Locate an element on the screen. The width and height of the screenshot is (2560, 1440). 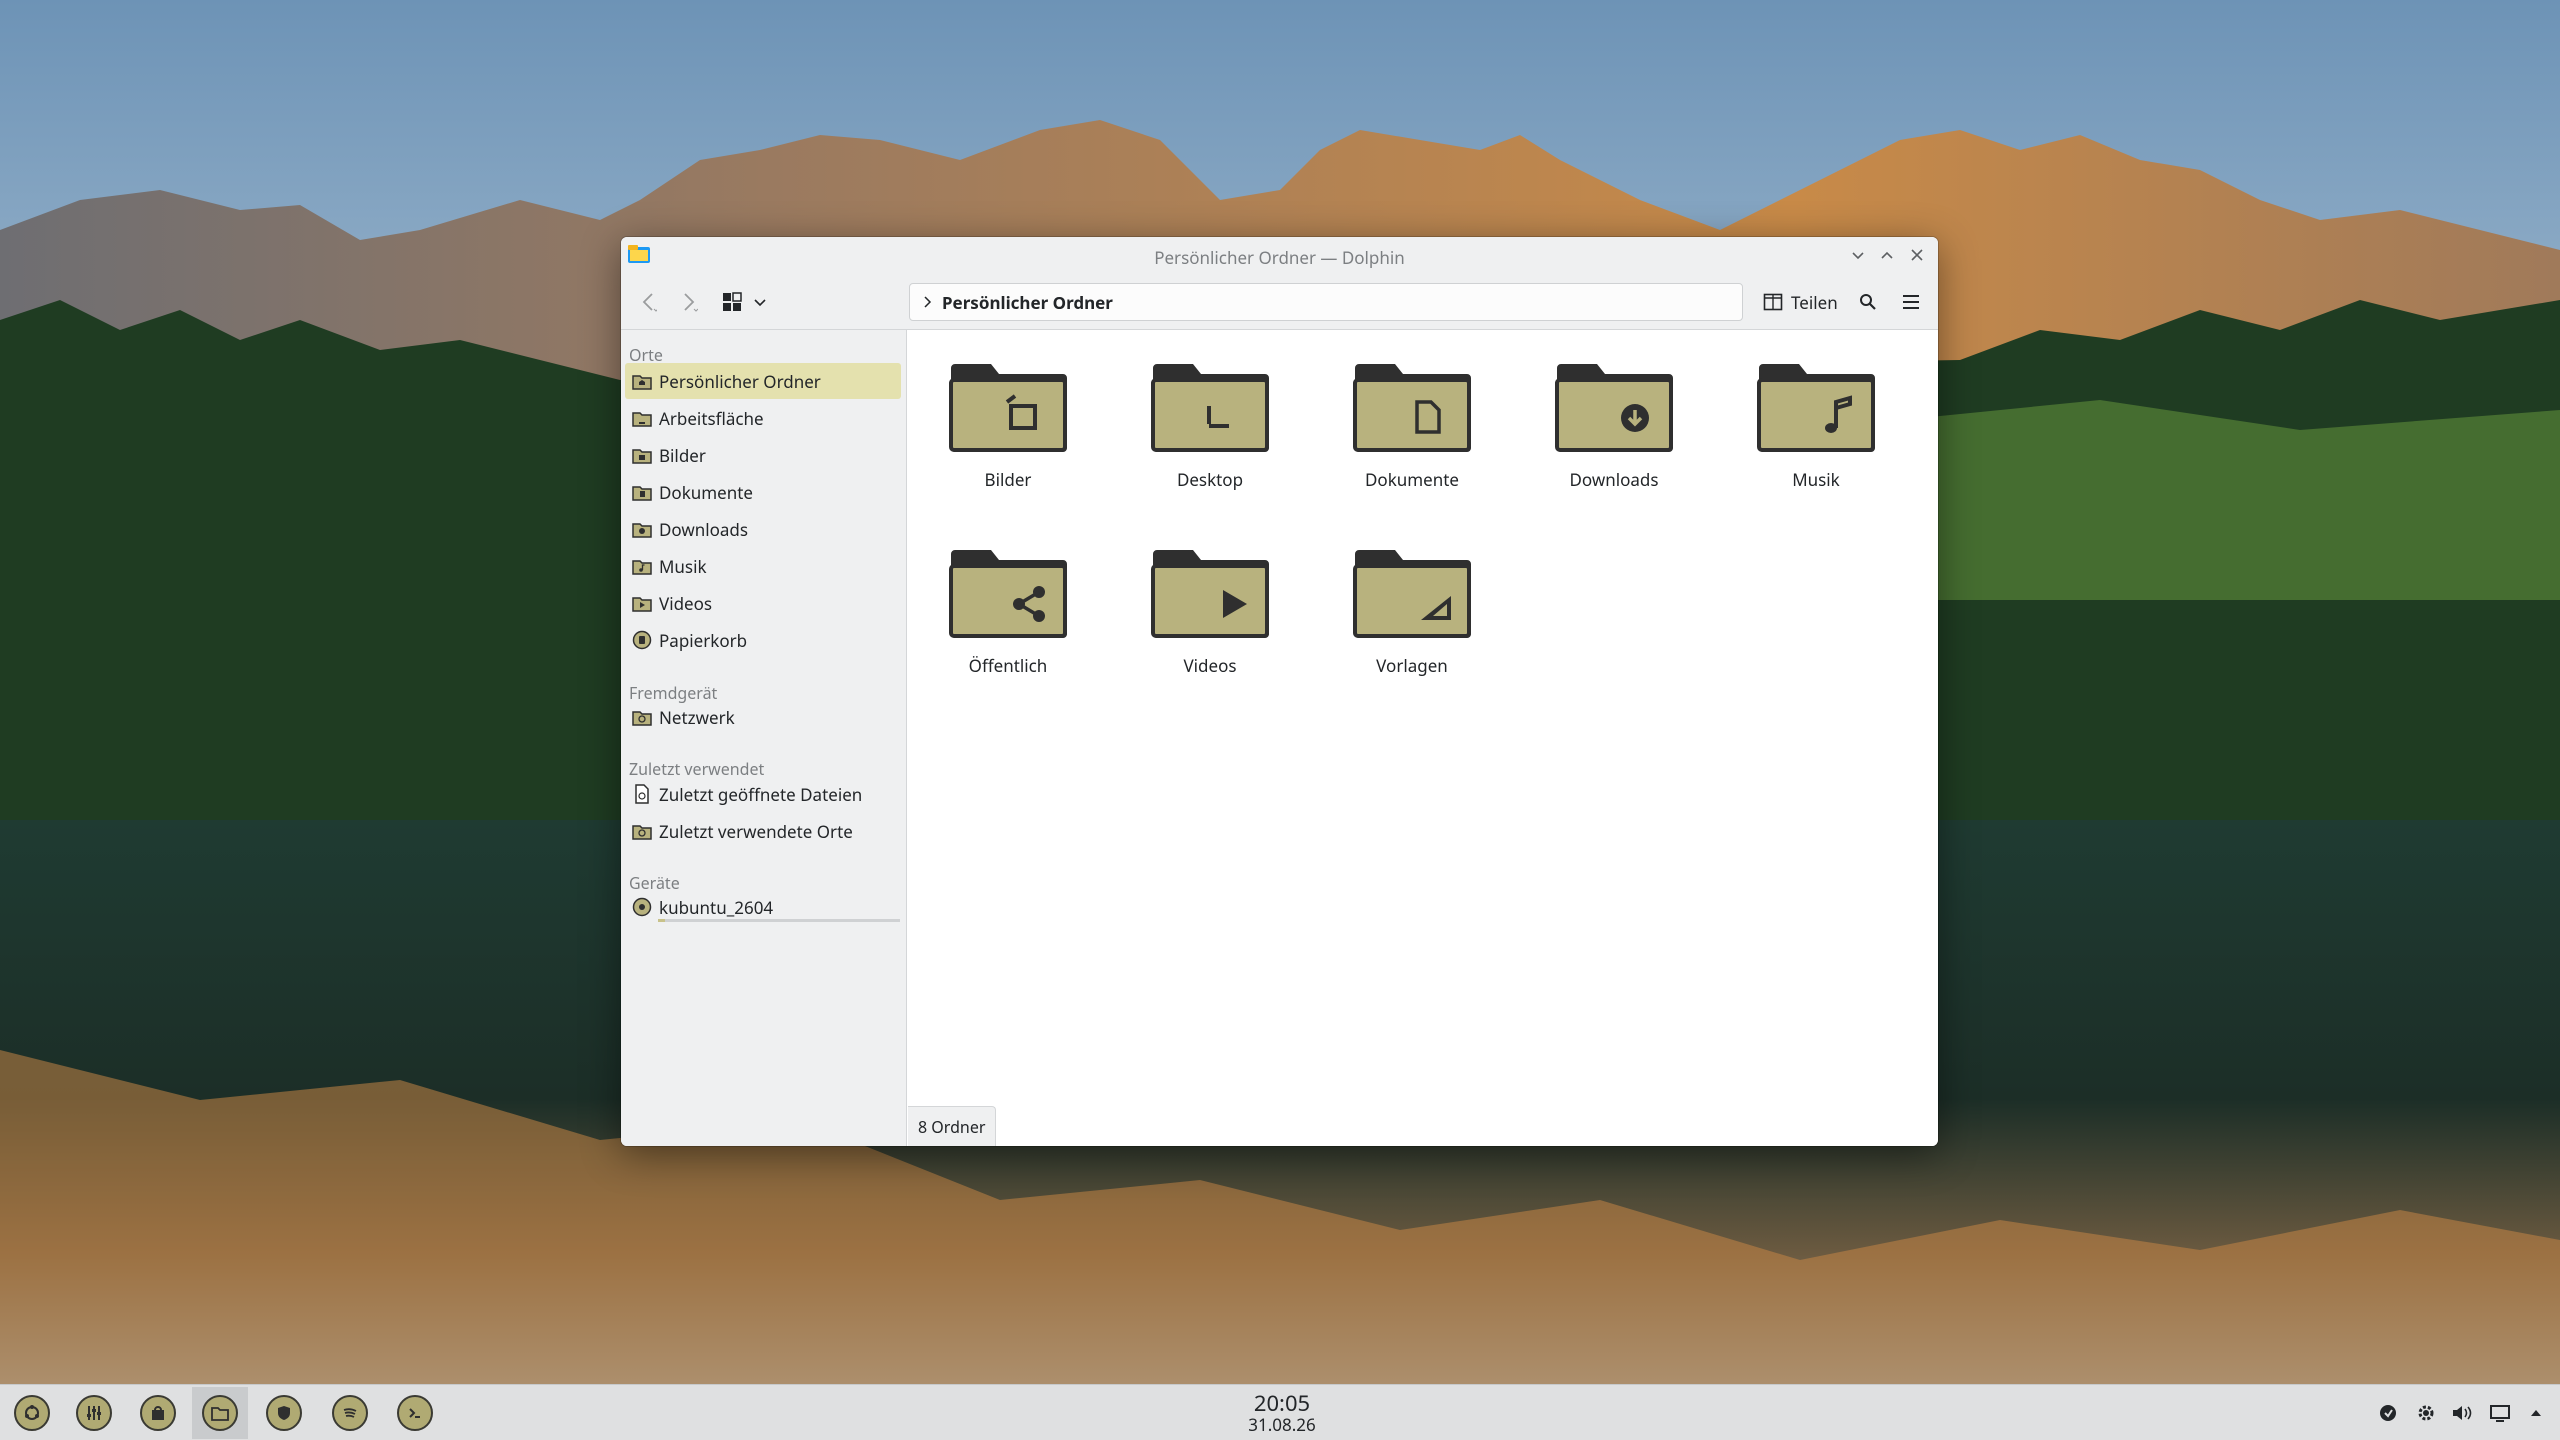
window-titlebar: Persönlicher Ordner — Dolphin is located at coordinates (1279, 255).